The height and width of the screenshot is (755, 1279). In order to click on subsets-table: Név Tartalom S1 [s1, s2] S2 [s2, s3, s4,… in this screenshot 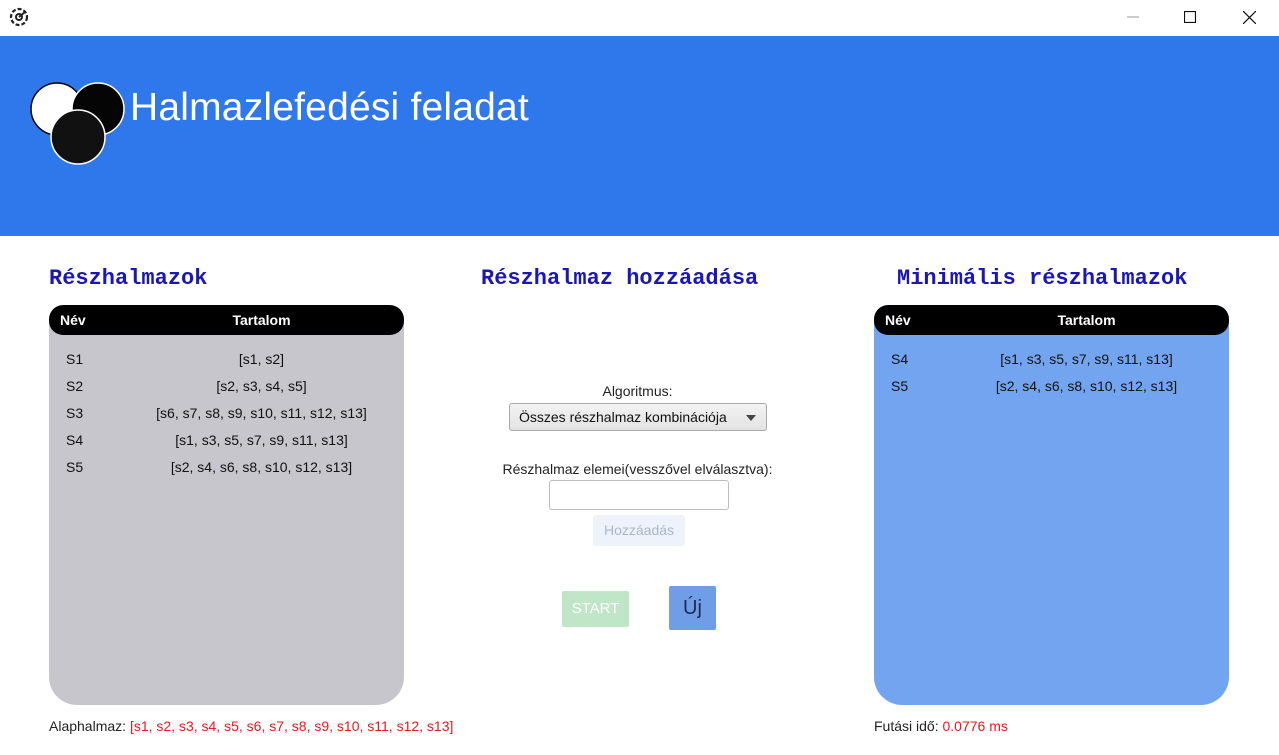, I will do `click(226, 505)`.